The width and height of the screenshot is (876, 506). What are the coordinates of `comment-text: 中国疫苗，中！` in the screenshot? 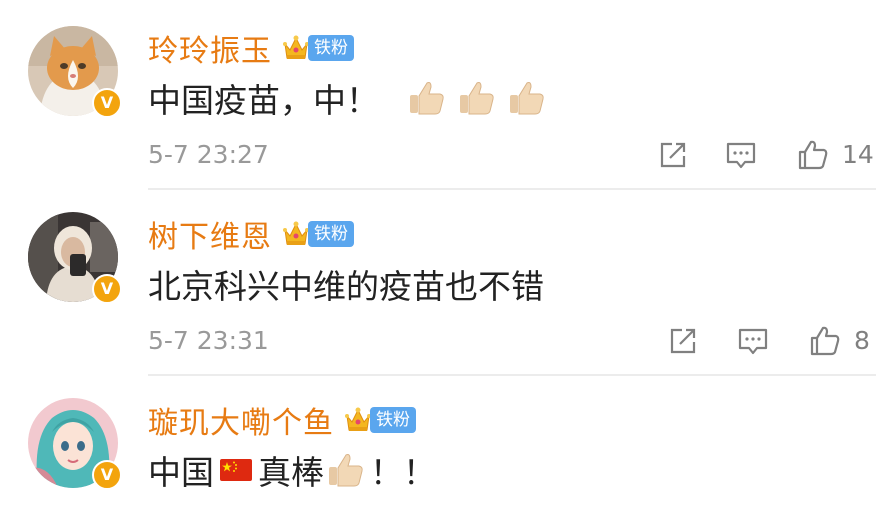 It's located at (263, 100).